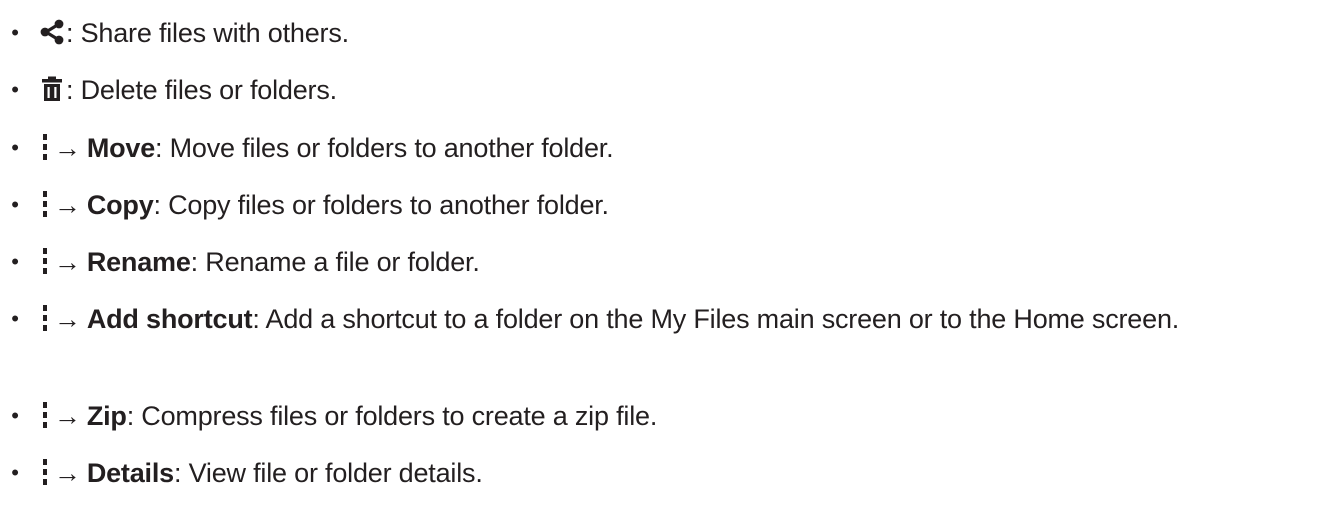 The image size is (1332, 507). What do you see at coordinates (169, 319) in the screenshot?
I see `option-label: Add shortcut` at bounding box center [169, 319].